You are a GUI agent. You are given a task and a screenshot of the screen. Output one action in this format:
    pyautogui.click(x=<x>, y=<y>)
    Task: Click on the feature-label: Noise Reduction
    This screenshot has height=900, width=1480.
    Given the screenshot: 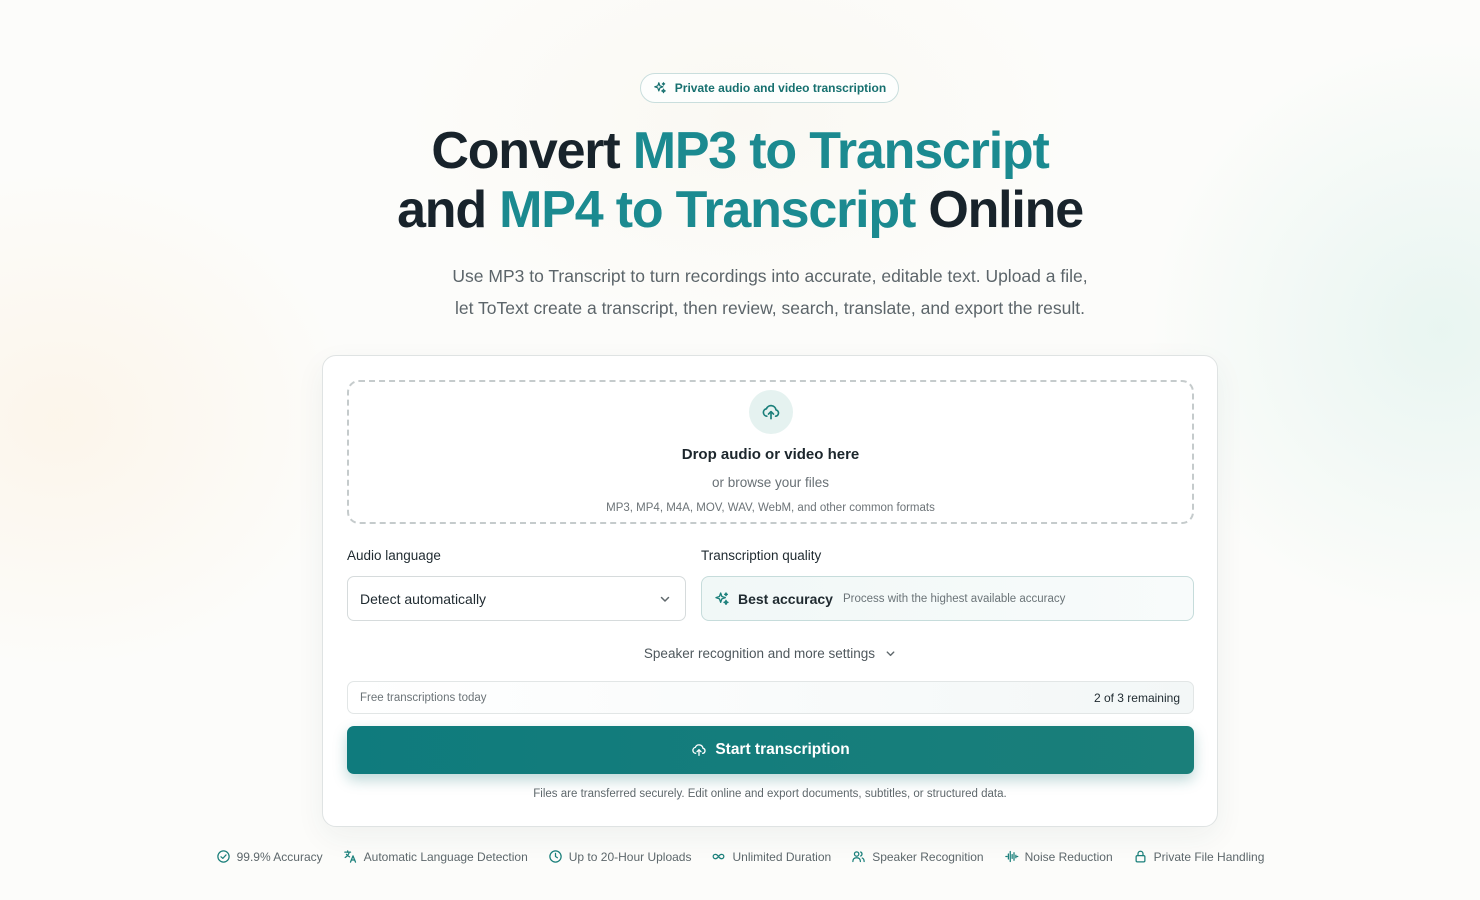 What is the action you would take?
    pyautogui.click(x=1068, y=856)
    